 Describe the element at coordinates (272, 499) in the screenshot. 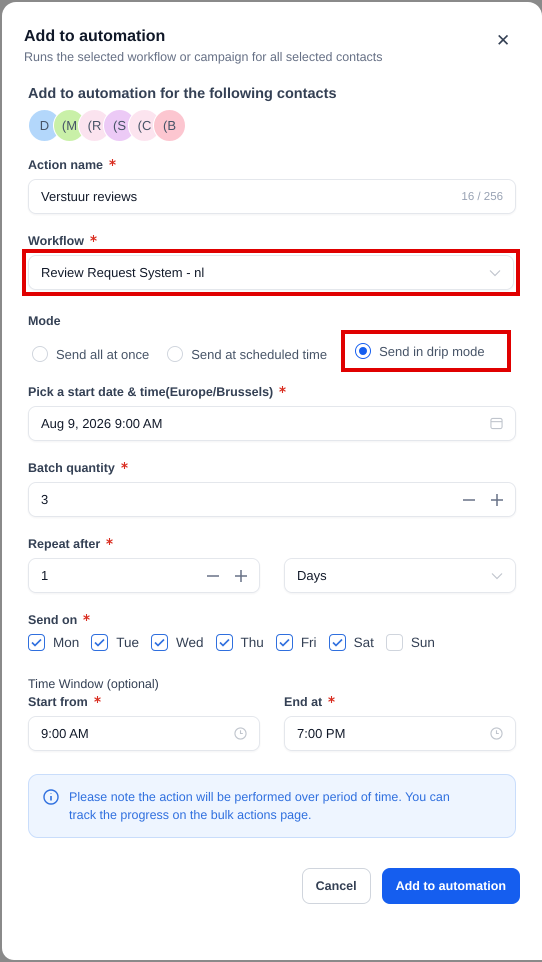

I see `batch-quantity-field: 3` at that location.